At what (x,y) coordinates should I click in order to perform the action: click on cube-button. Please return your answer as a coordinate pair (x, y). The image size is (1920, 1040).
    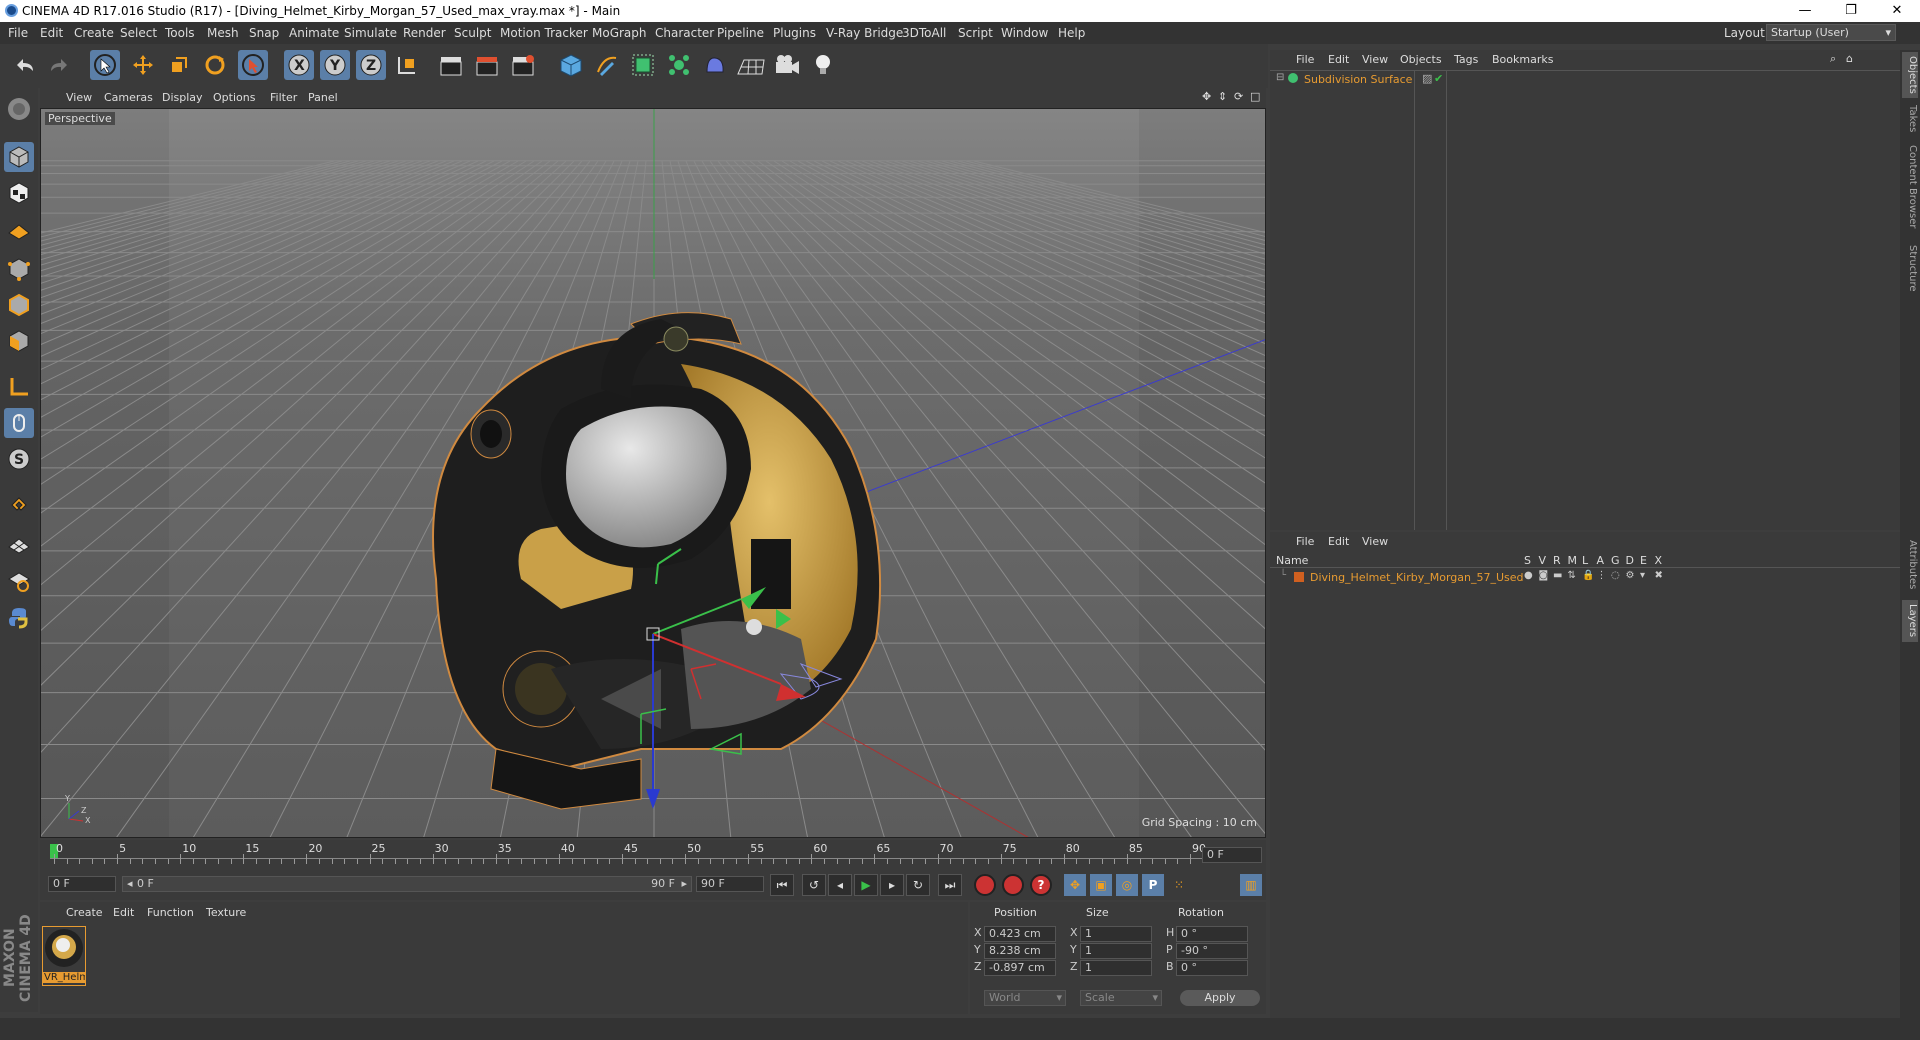
    Looking at the image, I should click on (571, 65).